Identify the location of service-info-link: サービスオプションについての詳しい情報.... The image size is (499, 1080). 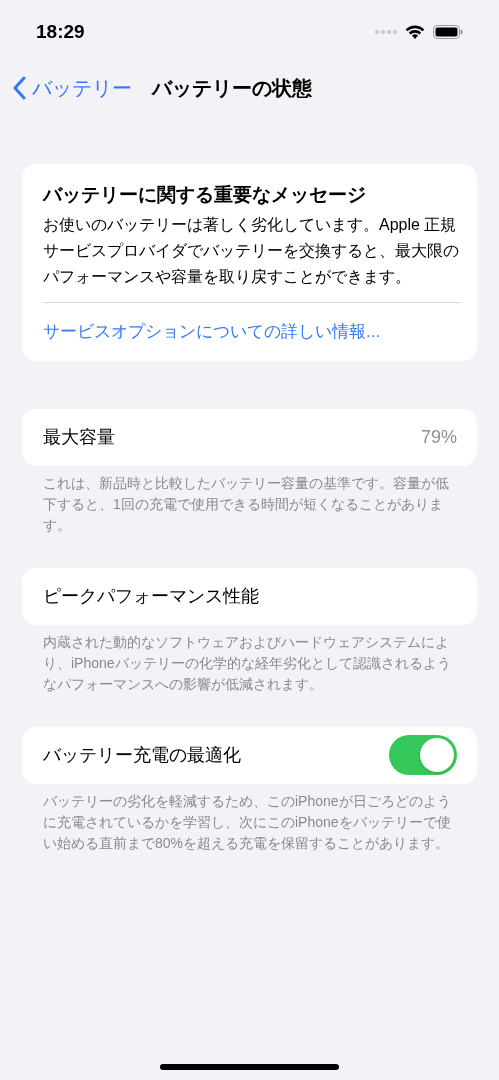
(212, 331).